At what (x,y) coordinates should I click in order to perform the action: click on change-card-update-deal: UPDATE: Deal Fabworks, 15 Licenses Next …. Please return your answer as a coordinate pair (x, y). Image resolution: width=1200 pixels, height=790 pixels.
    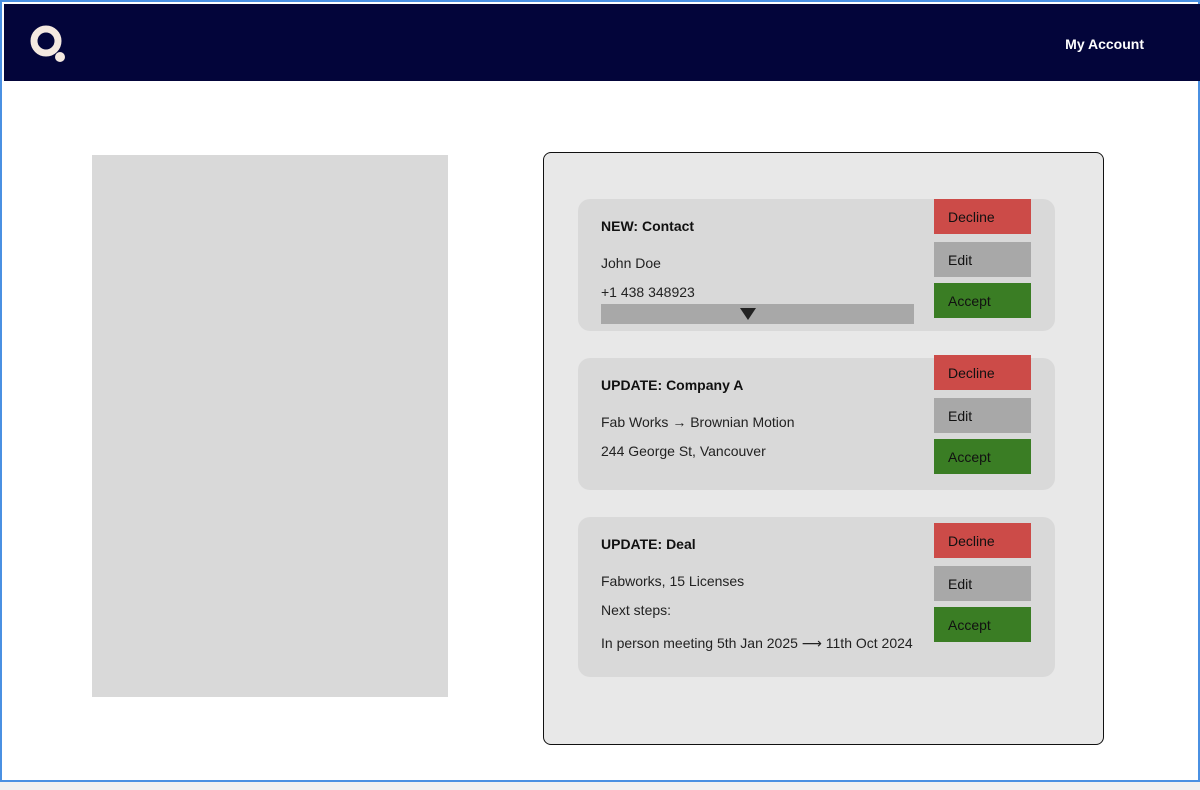
    Looking at the image, I should click on (816, 597).